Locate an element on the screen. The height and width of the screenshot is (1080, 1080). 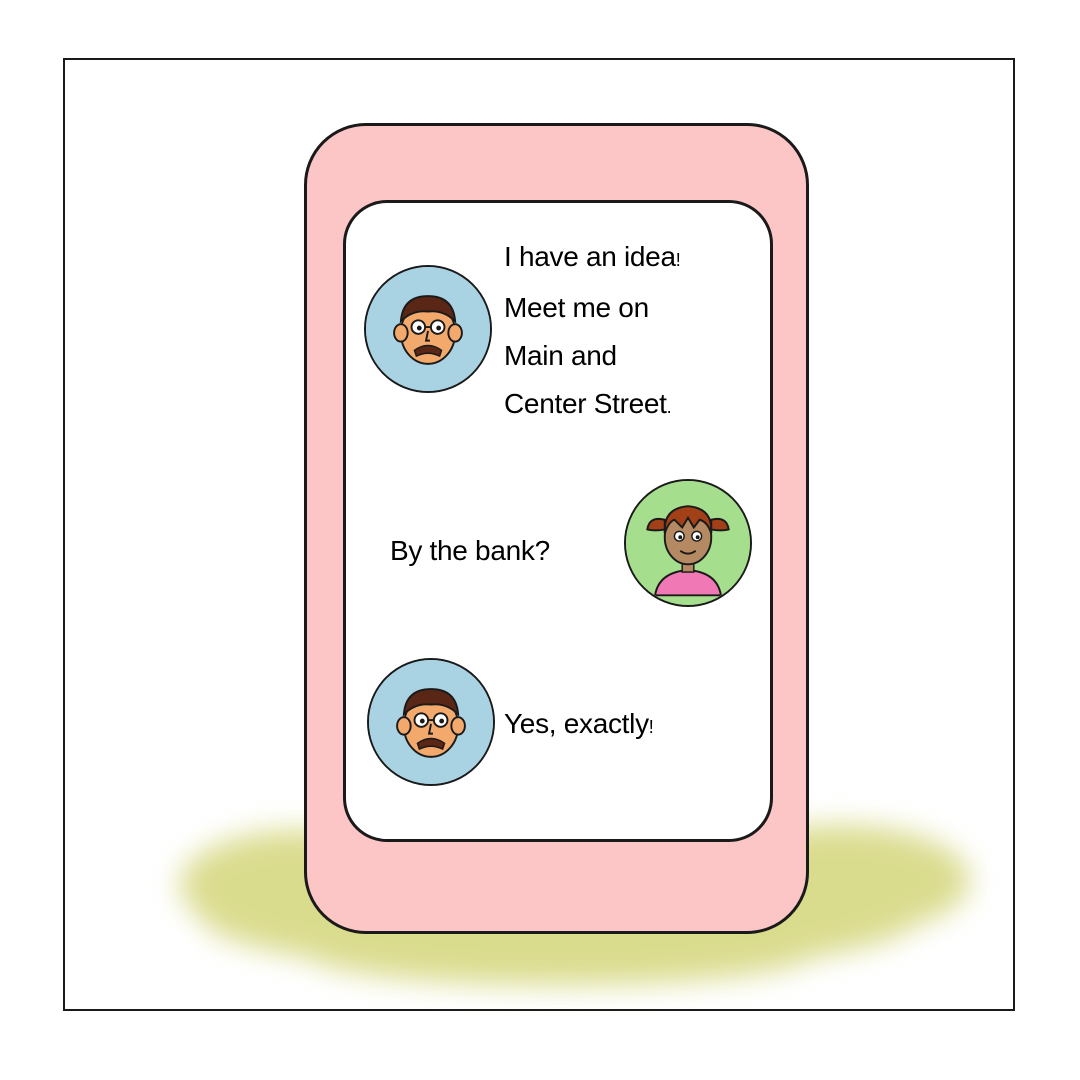
message-line: Center Street. is located at coordinates (588, 403).